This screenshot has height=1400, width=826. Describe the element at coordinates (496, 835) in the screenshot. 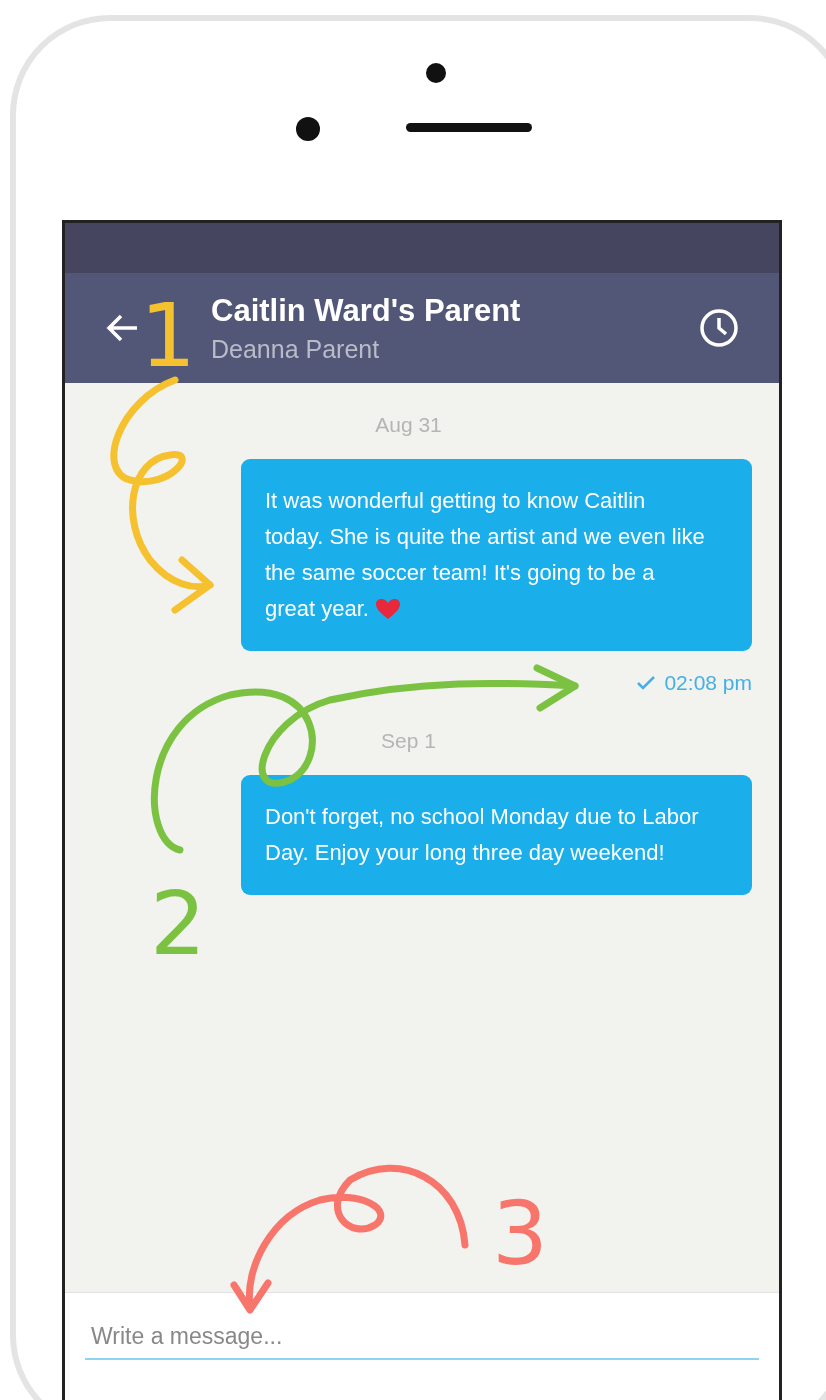

I see `message-bubble: Don't forget, no school Monday due to Labor Day. Enjoy your long three day weekend!` at that location.